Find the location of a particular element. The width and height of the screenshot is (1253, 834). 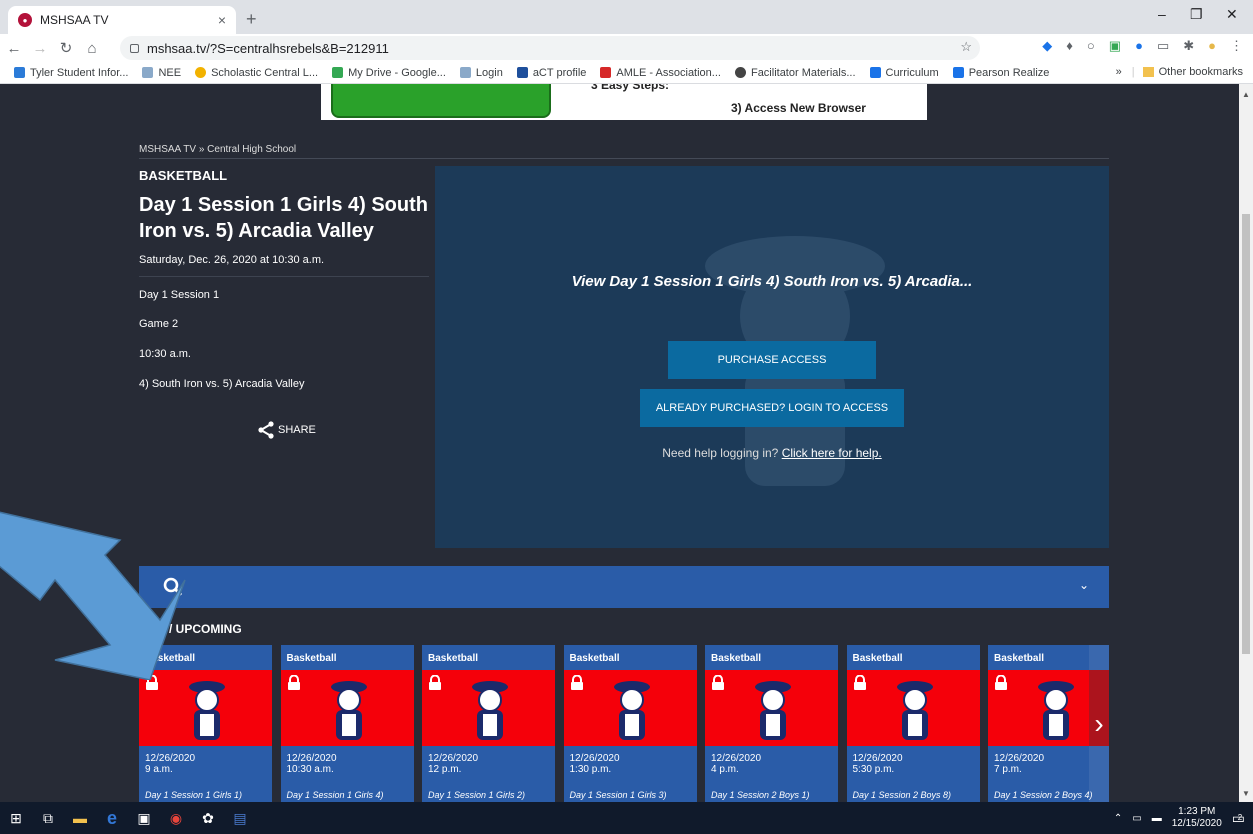

browser-tab: ● MSHSAA TV × is located at coordinates (122, 20).